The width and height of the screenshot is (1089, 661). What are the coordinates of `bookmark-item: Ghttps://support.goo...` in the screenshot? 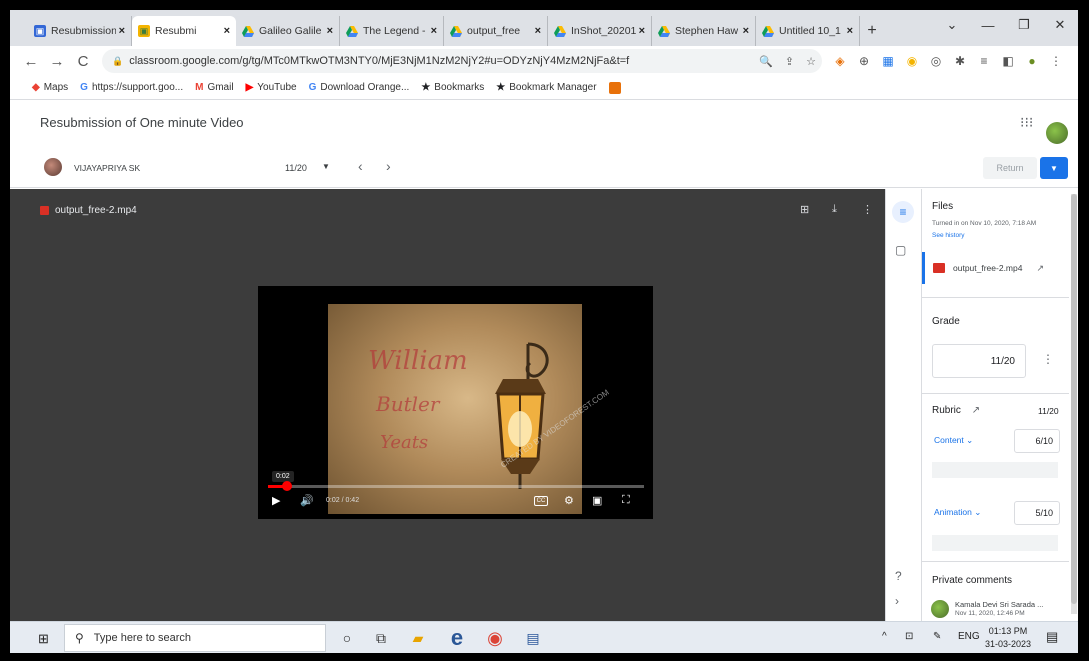 It's located at (131, 87).